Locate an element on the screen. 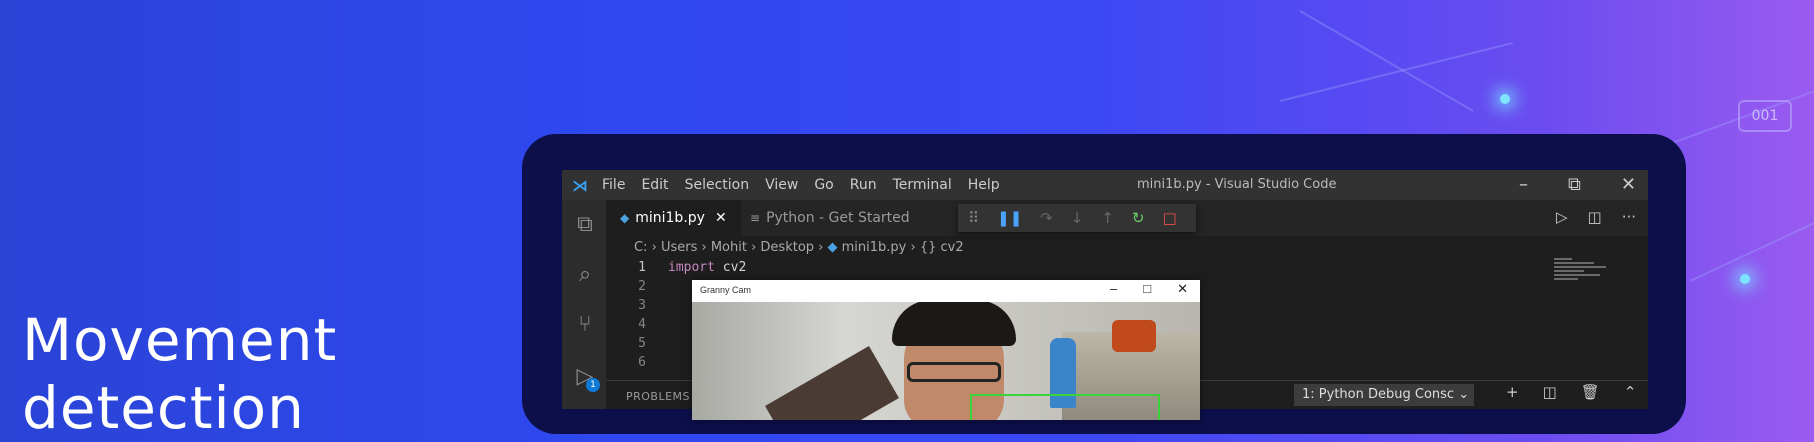 Image resolution: width=1814 pixels, height=442 pixels. step-over-icon: ↷ is located at coordinates (1046, 218).